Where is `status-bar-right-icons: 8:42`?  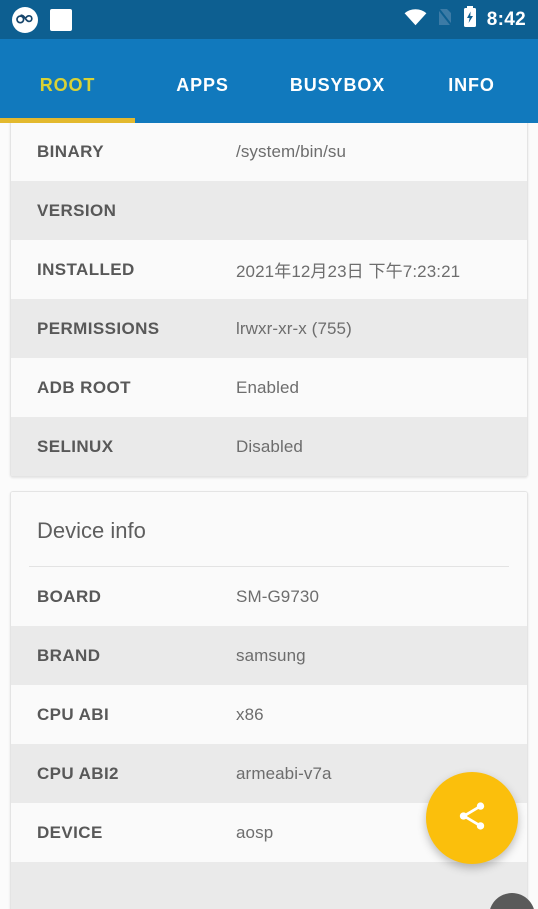 status-bar-right-icons: 8:42 is located at coordinates (465, 19).